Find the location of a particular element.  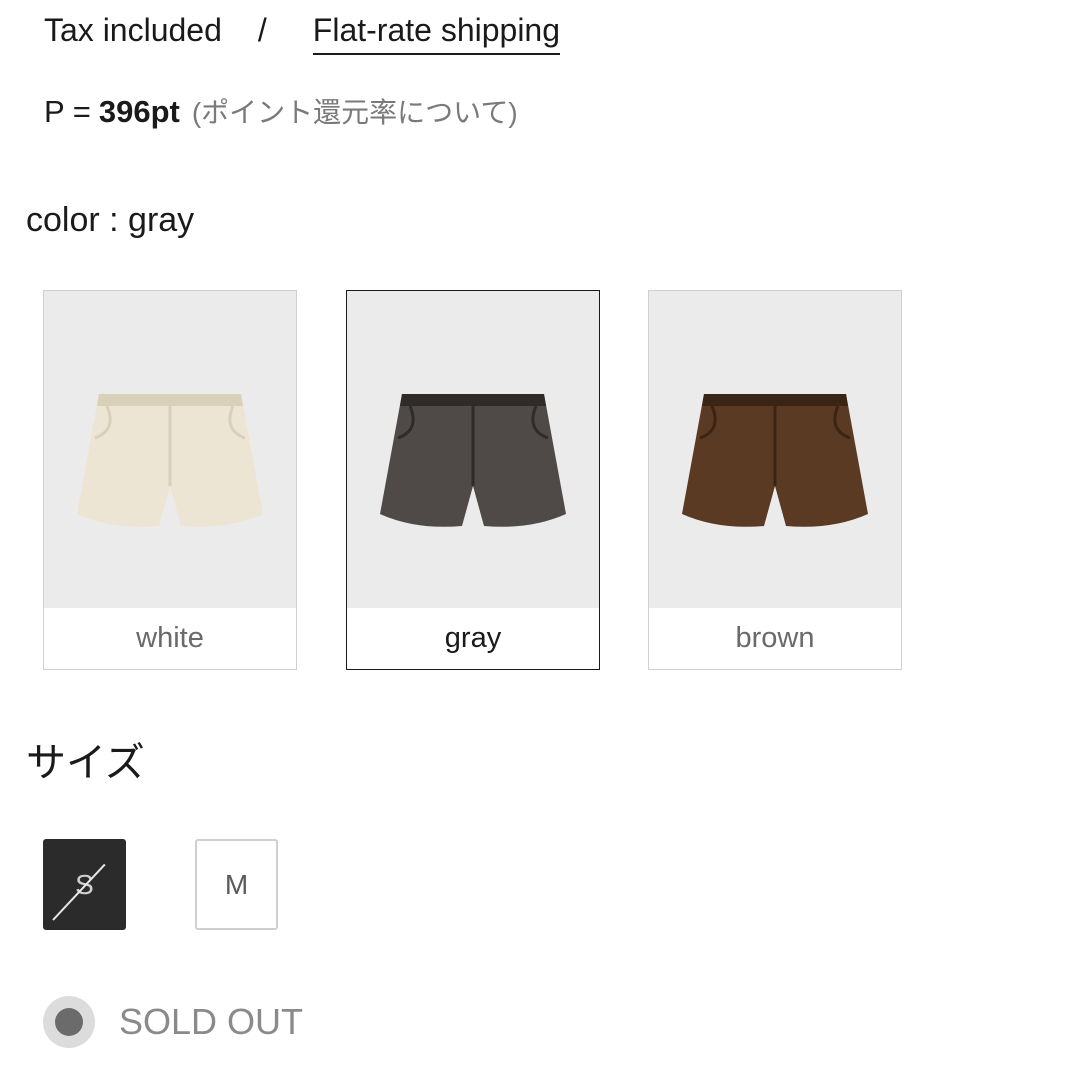

size-label: M is located at coordinates (236, 884).